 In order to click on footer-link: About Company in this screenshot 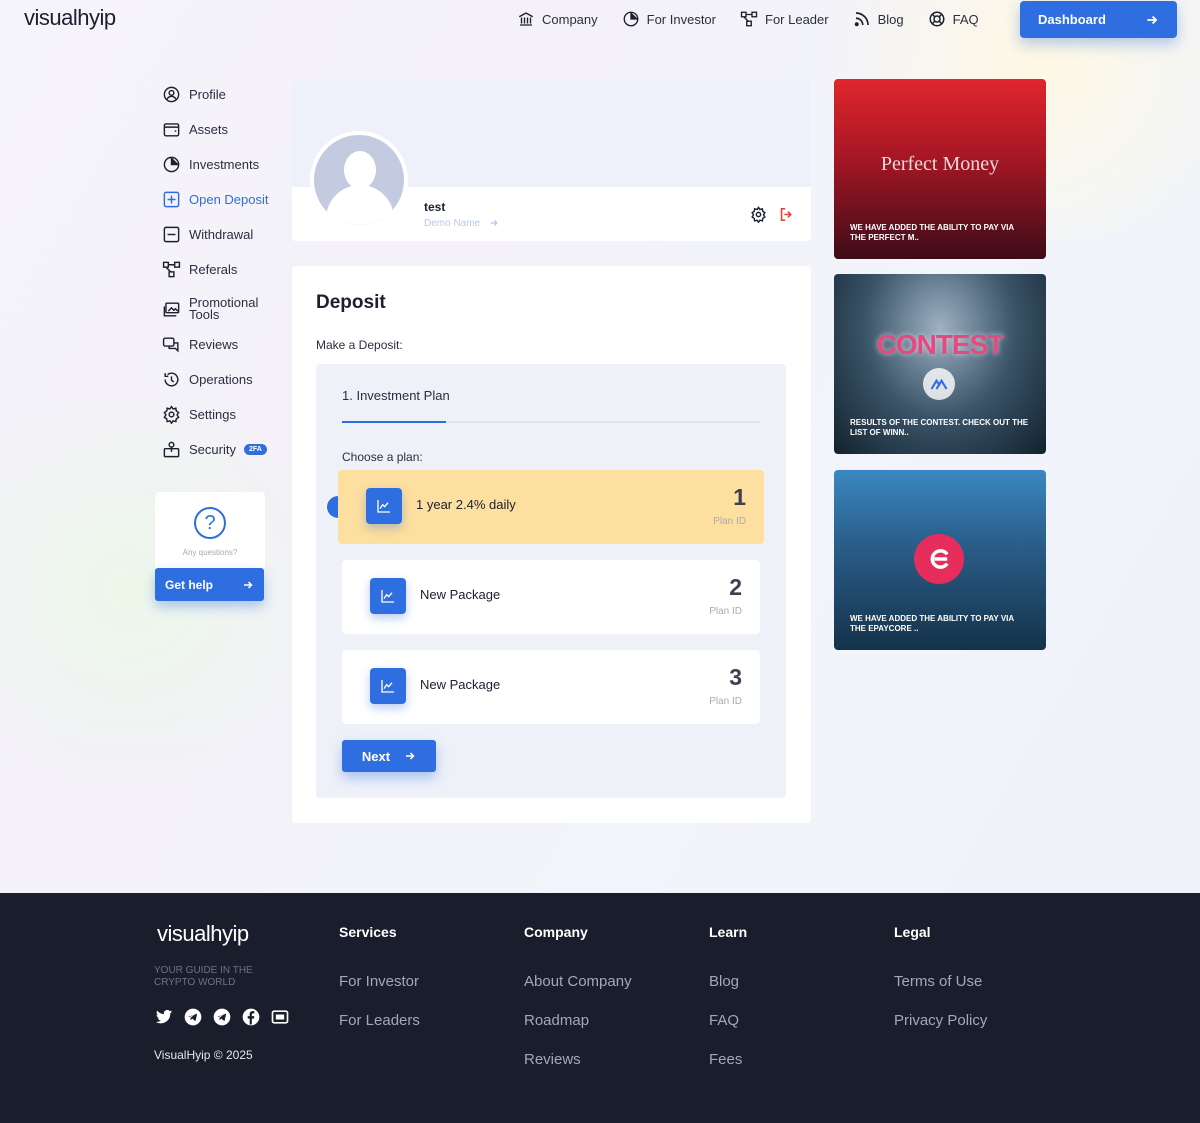, I will do `click(578, 982)`.